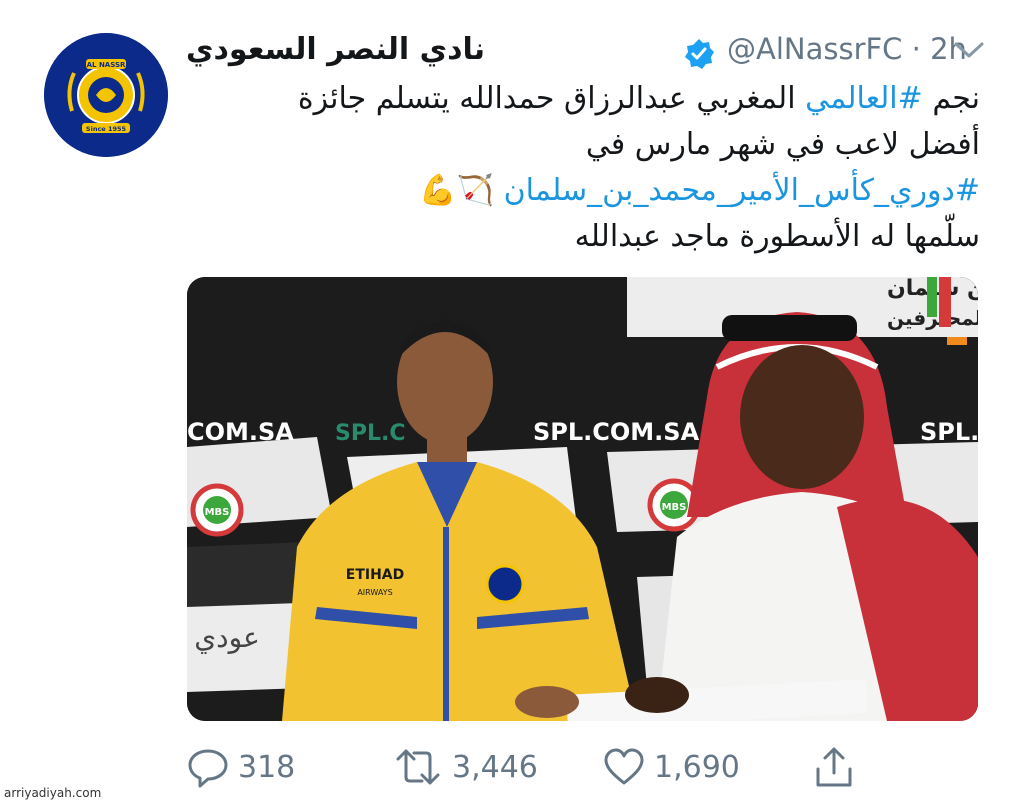 The width and height of the screenshot is (1024, 803). I want to click on like-button: 1,690, so click(671, 767).